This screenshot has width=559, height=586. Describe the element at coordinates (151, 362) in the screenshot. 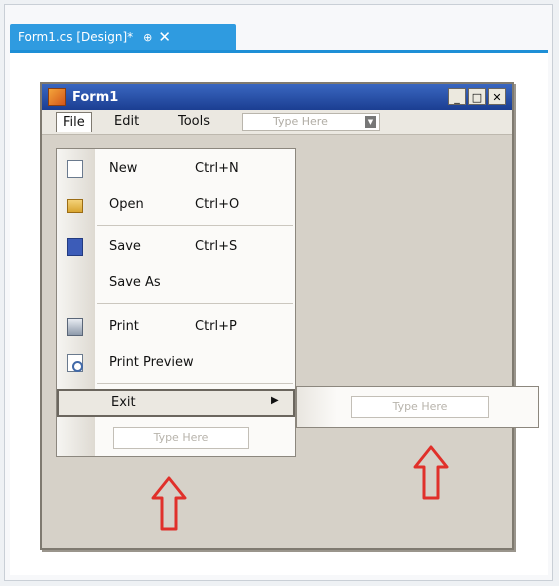

I see `menu-item-label: Print Preview` at that location.